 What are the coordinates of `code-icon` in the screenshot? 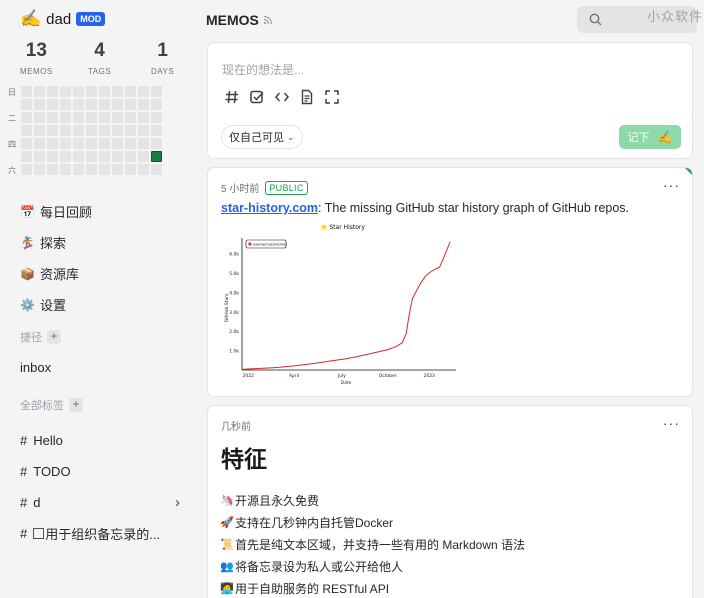 It's located at (282, 97).